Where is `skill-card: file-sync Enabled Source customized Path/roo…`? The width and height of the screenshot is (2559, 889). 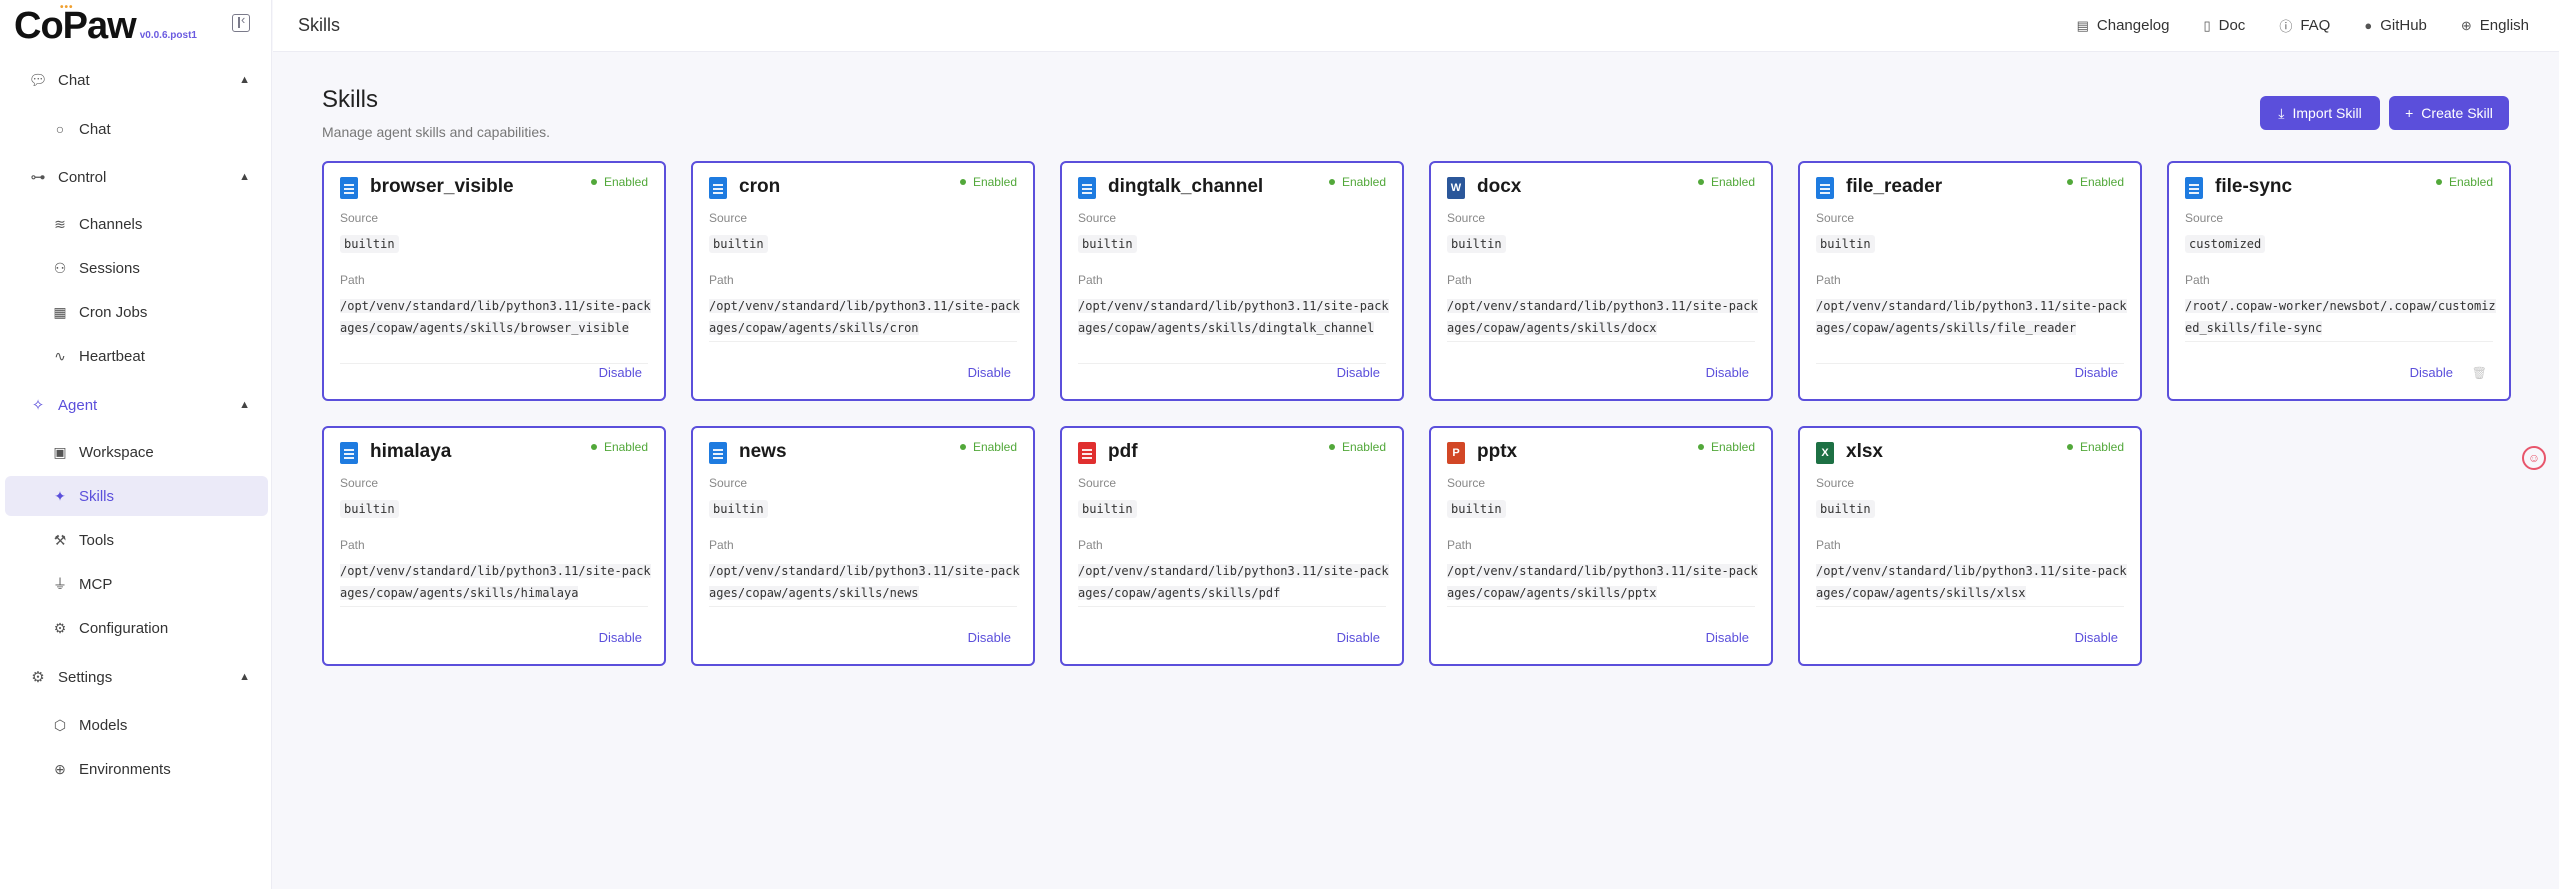
skill-card: file-sync Enabled Source customized Path/roo… is located at coordinates (2339, 281).